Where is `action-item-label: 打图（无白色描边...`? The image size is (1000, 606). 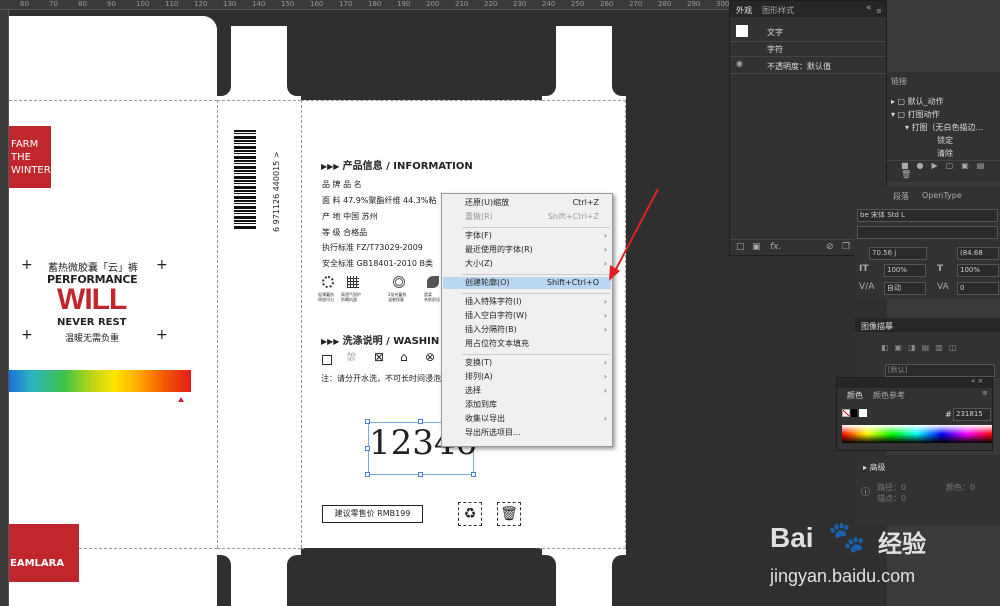 action-item-label: 打图（无白色描边... is located at coordinates (947, 127).